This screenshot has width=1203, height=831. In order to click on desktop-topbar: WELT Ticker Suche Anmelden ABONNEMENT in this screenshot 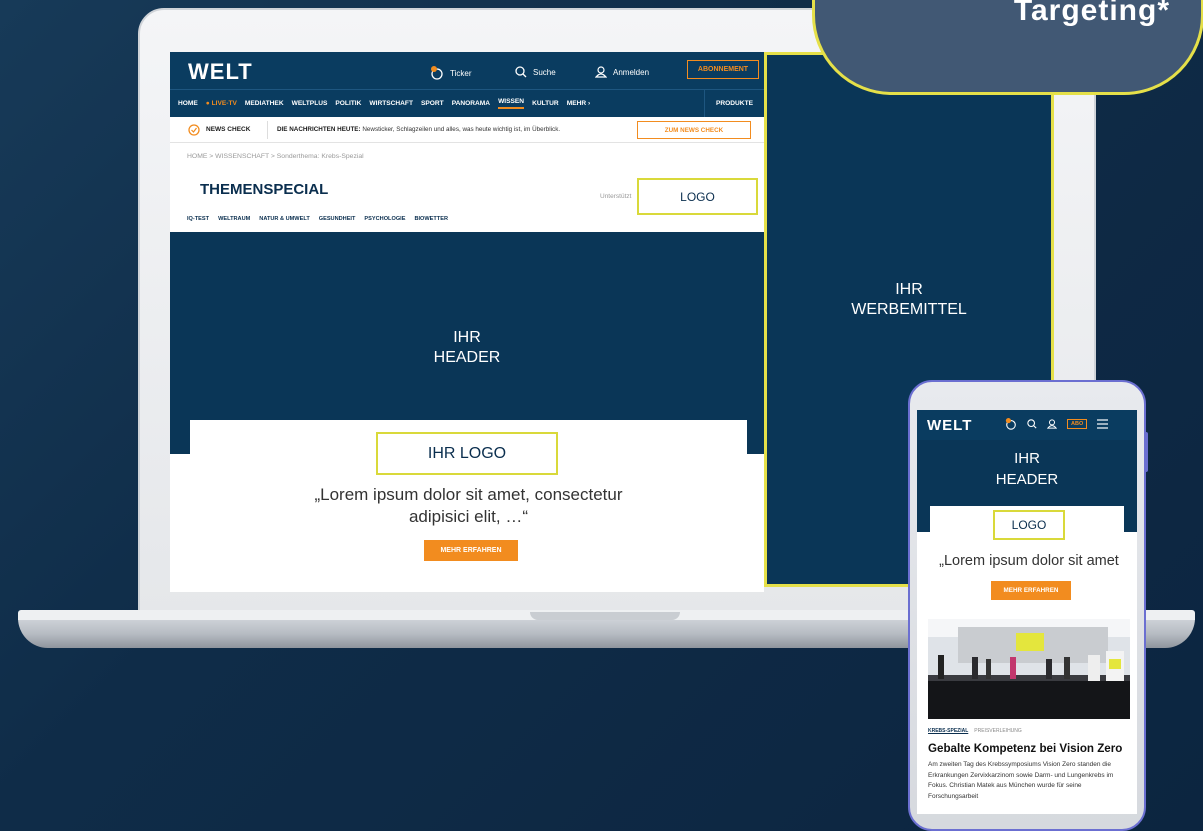, I will do `click(467, 70)`.